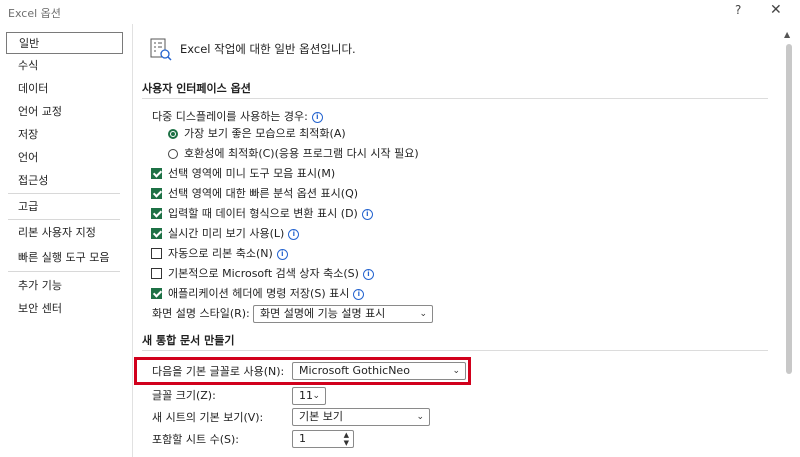  I want to click on radio-best-appearance: 가장 보기 좋은 모습으로 최적화(A), so click(257, 134).